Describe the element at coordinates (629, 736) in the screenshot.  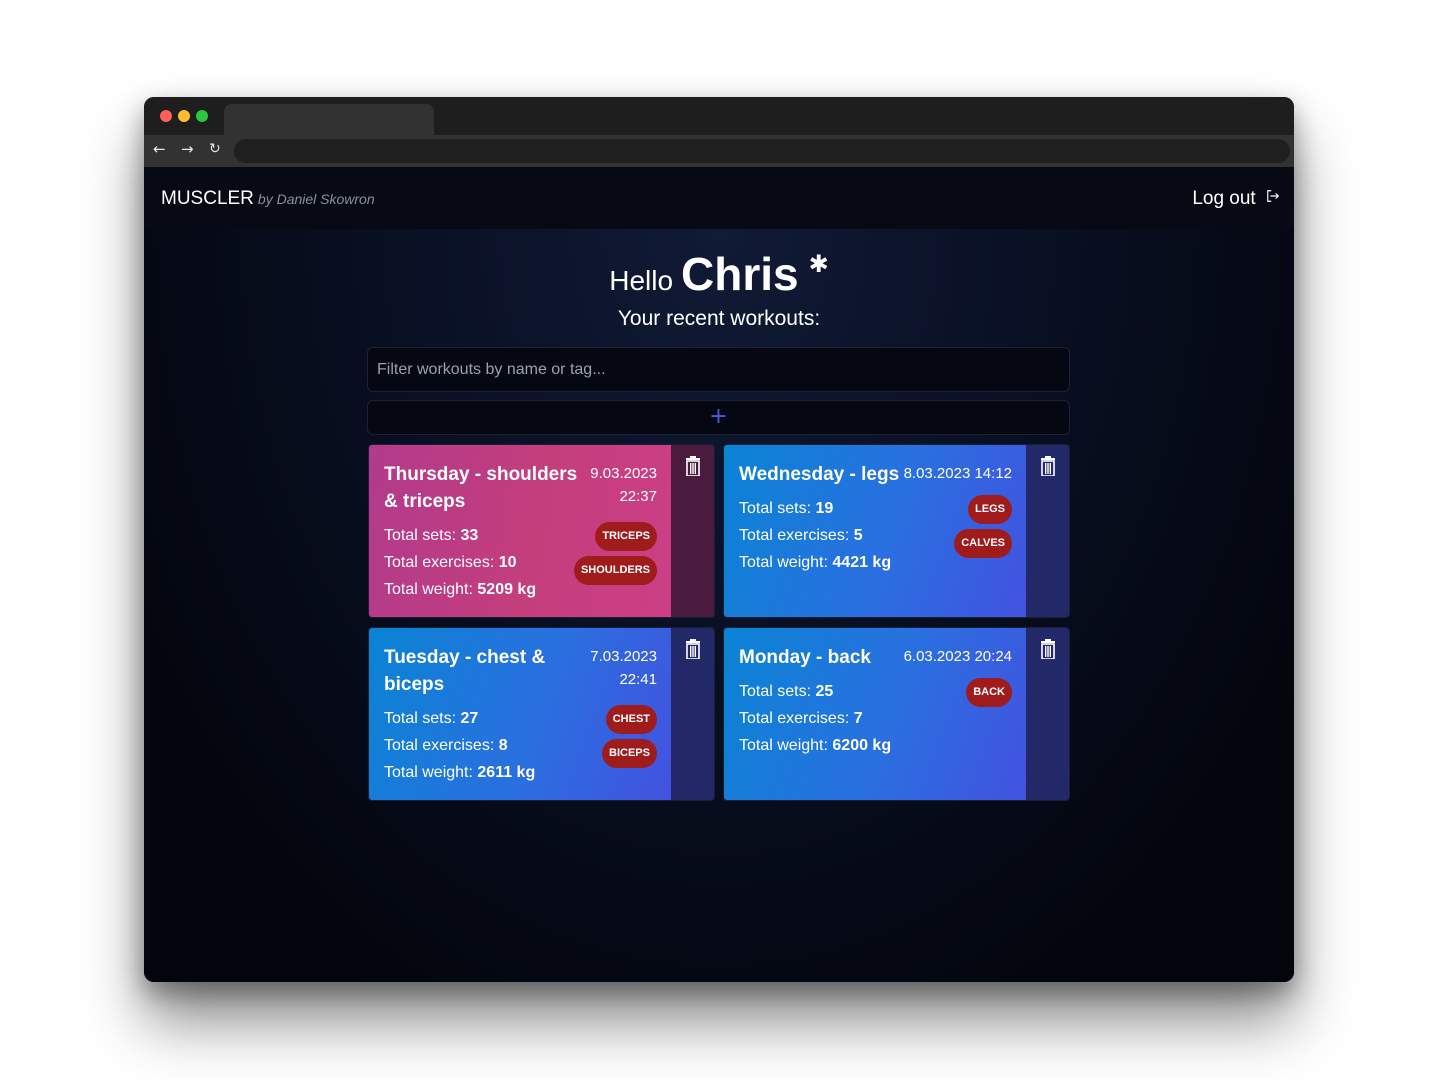
I see `workout-tags: CHEST BICEPS` at that location.